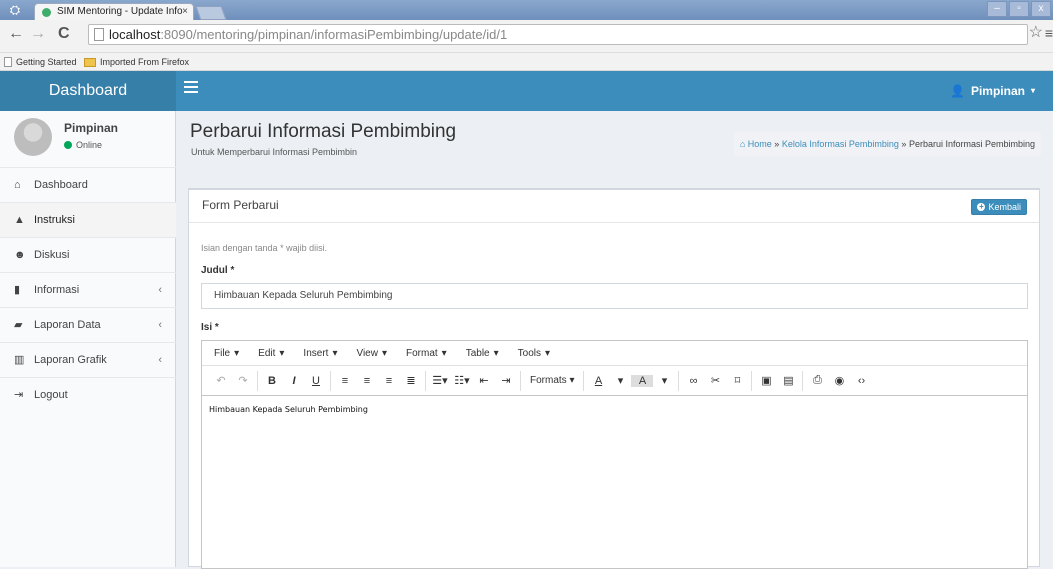  What do you see at coordinates (294, 381) in the screenshot?
I see `italic-icon: I` at bounding box center [294, 381].